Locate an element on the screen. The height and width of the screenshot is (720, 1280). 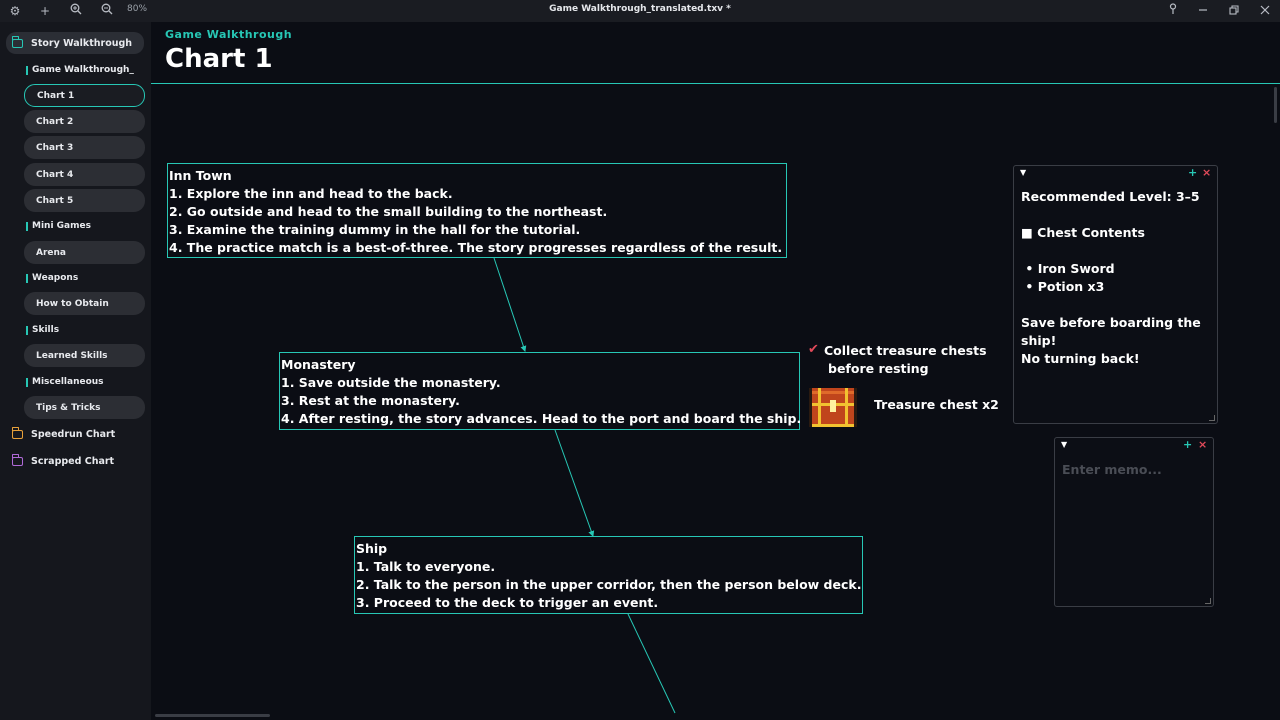
folder-story-walkthrough: Story Walkthrough is located at coordinates (75, 43).